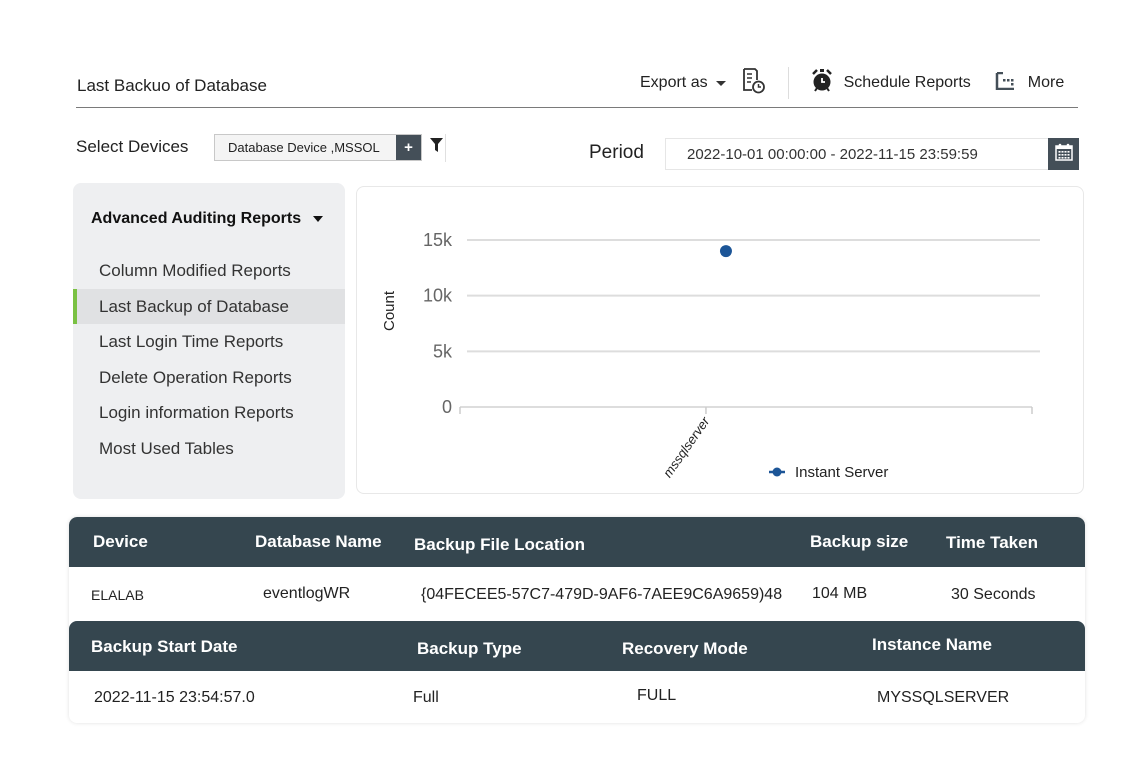 This screenshot has width=1146, height=783. What do you see at coordinates (438, 323) in the screenshot?
I see `y-axis-ticks: 0 5k 10k 15k` at bounding box center [438, 323].